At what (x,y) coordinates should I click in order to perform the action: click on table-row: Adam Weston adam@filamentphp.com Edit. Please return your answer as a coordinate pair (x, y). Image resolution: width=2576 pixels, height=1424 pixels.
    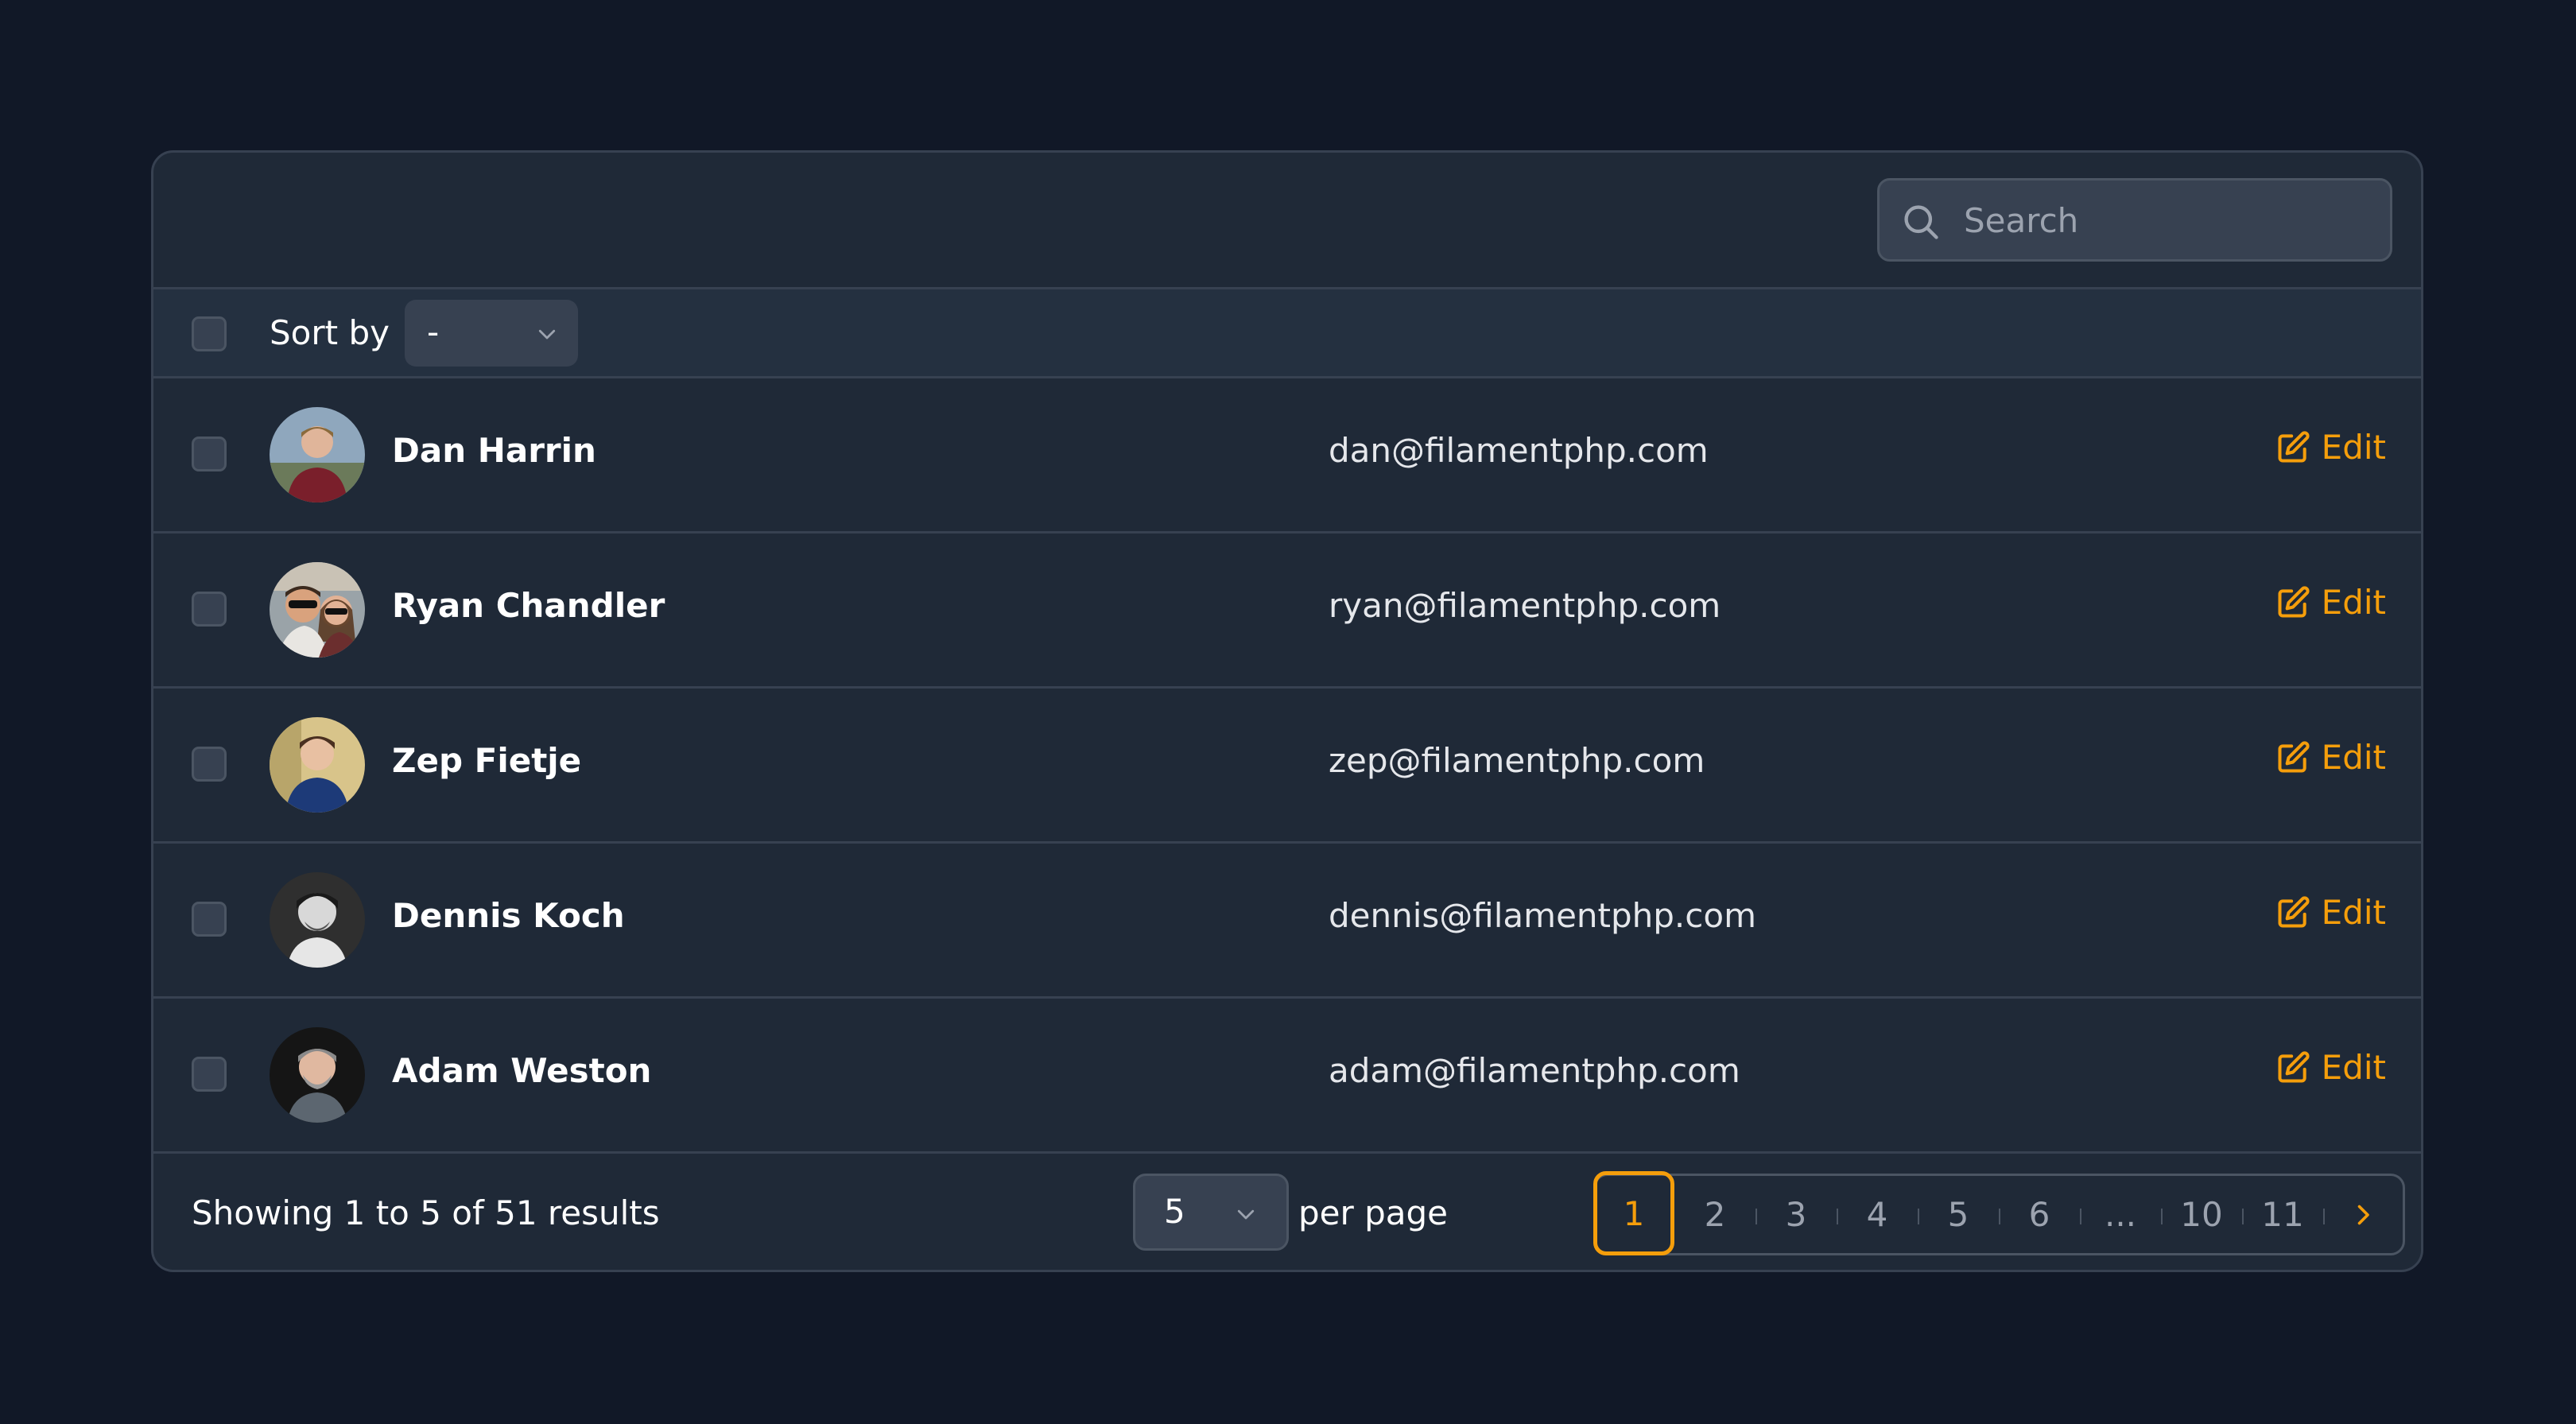
    Looking at the image, I should click on (1287, 1076).